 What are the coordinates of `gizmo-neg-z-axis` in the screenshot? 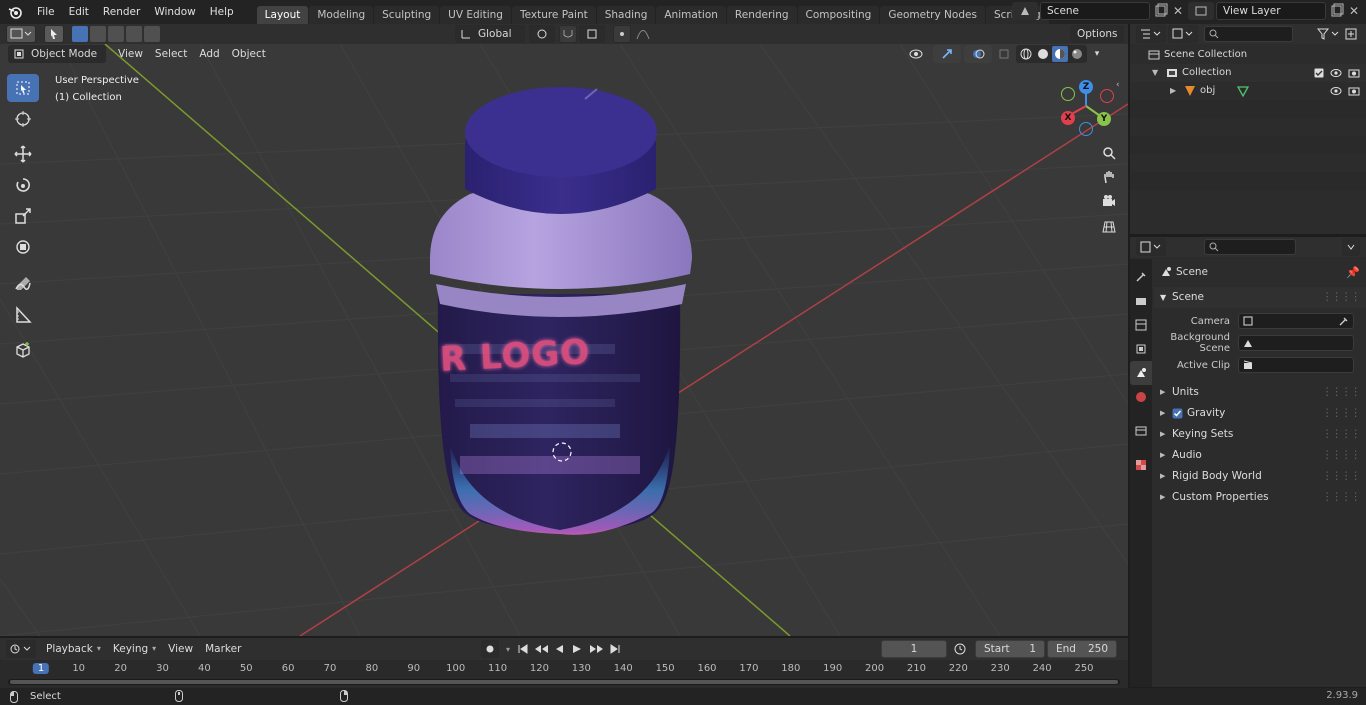 It's located at (1086, 129).